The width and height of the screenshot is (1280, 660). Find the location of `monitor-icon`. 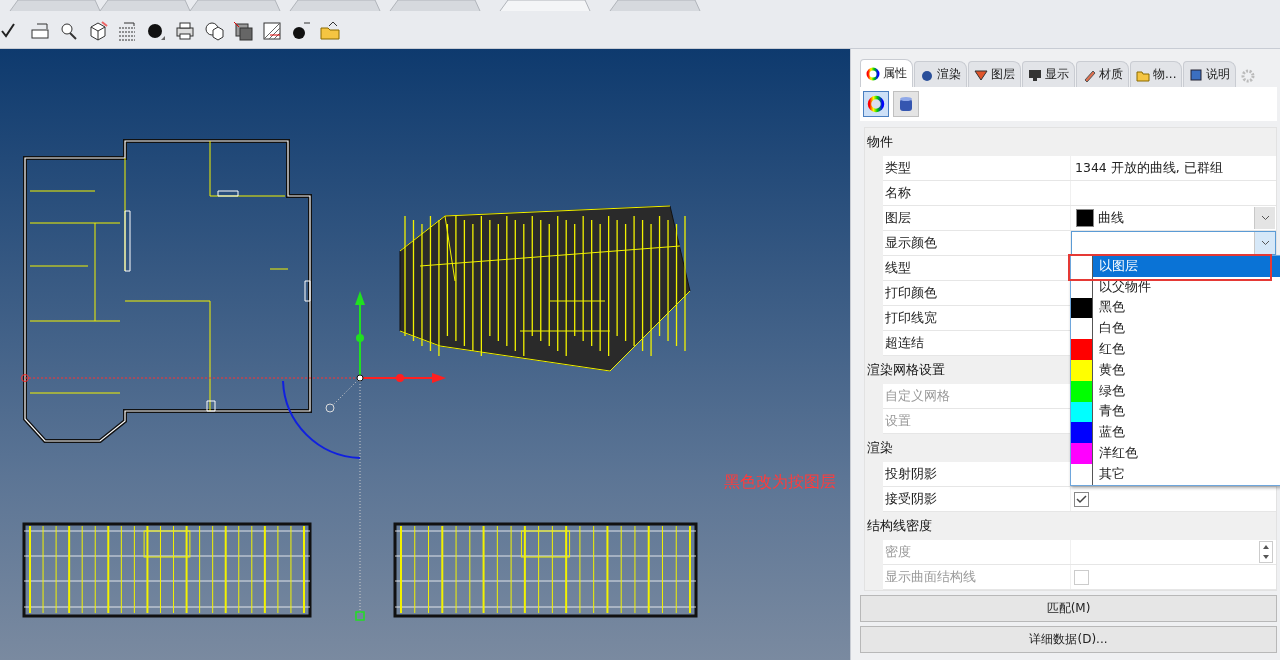

monitor-icon is located at coordinates (1035, 74).